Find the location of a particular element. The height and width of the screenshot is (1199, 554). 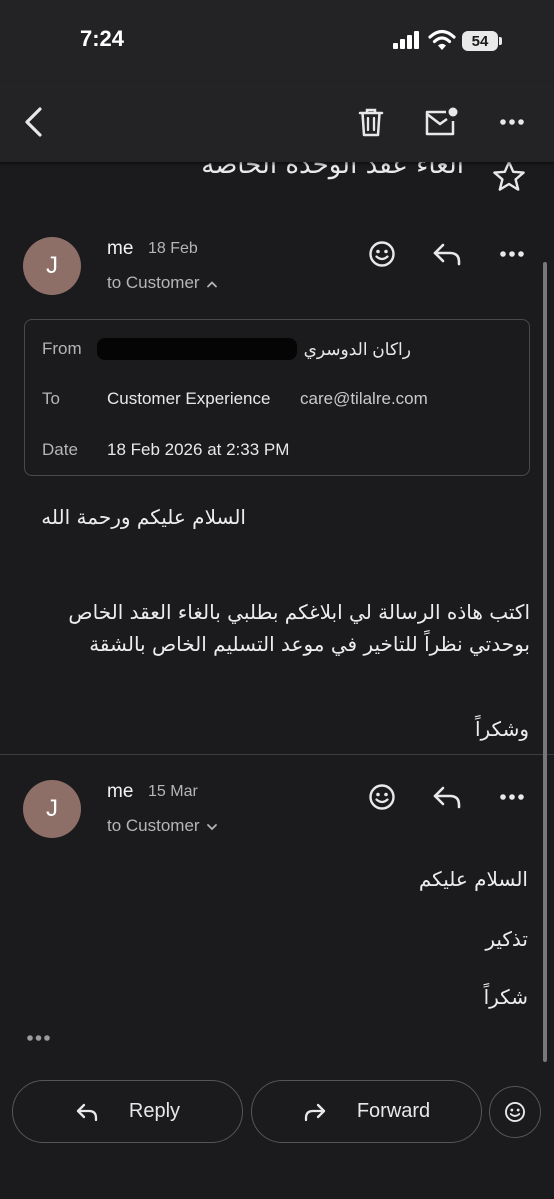

more-options-button is located at coordinates (512, 122).